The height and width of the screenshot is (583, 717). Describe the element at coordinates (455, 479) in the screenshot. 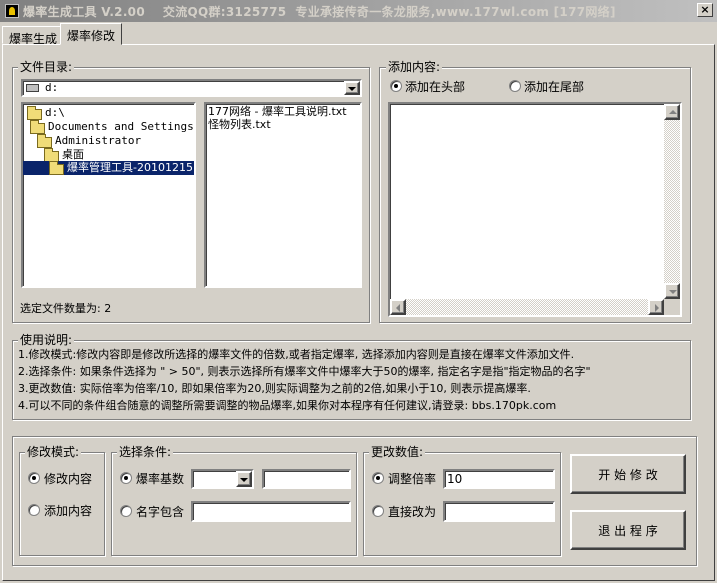

I see `ratio-input-value: 10` at that location.